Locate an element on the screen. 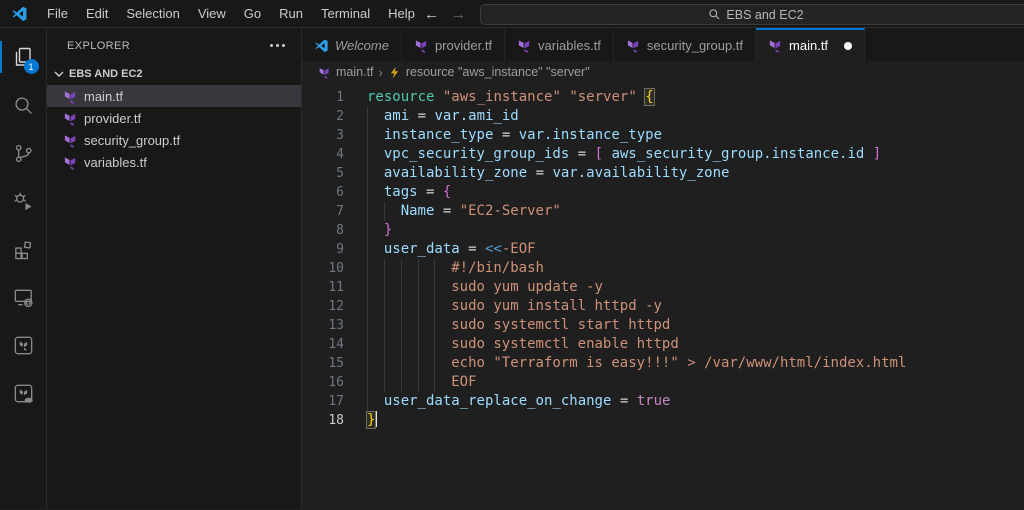 The image size is (1024, 510). code-line: 16 EOF is located at coordinates (663, 382).